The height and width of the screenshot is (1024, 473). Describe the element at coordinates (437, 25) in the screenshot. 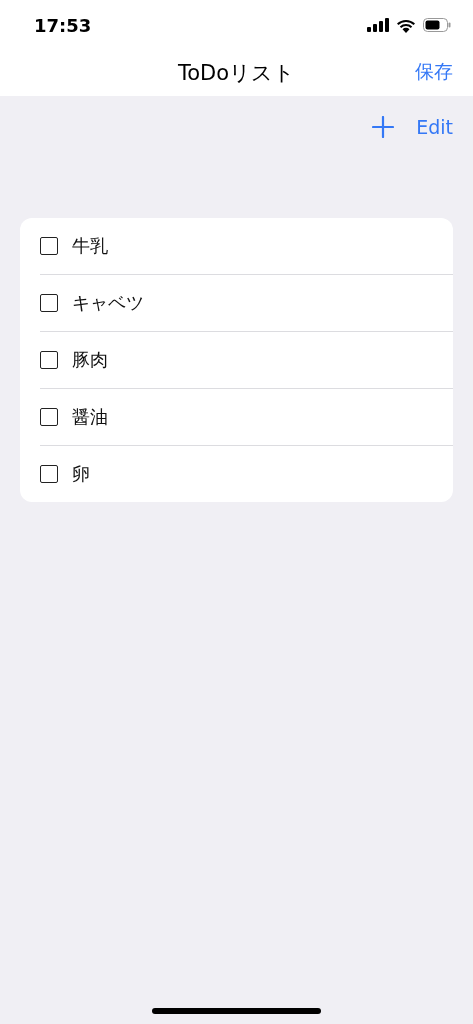

I see `battery-icon` at that location.